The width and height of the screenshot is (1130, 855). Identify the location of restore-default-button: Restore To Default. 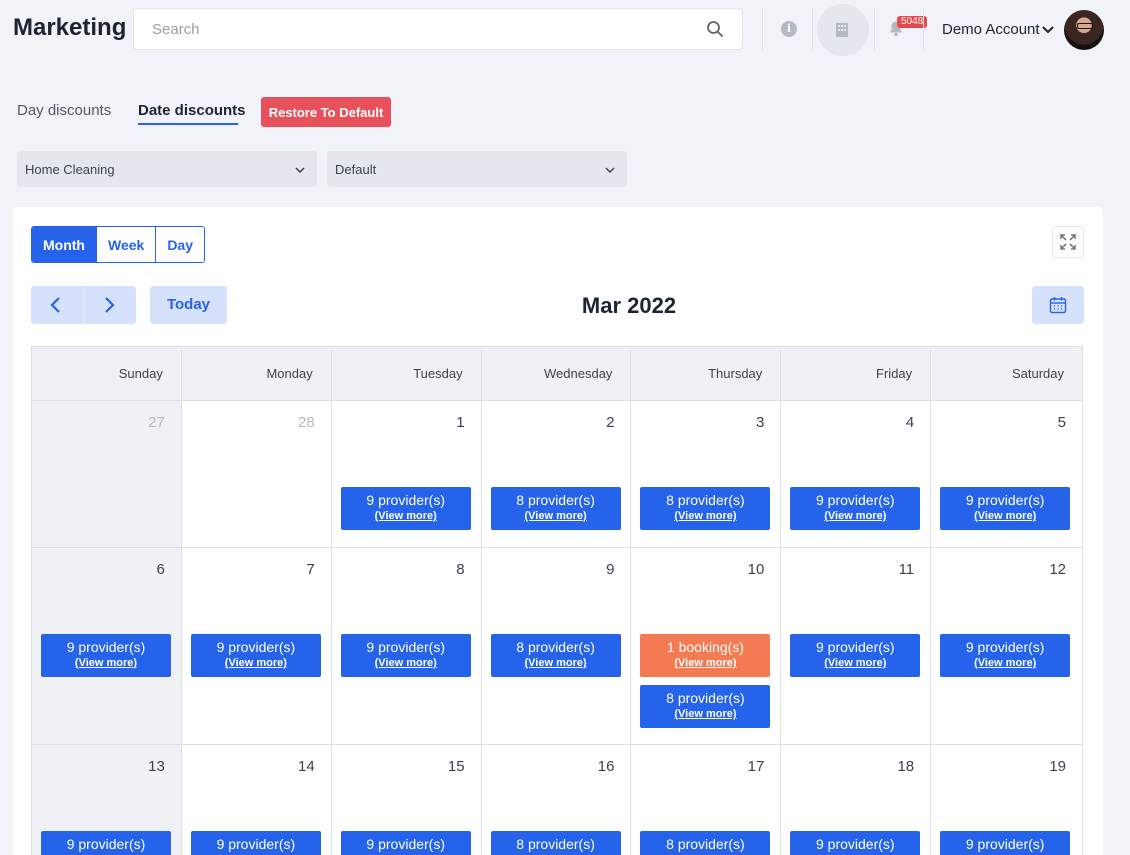
(326, 112).